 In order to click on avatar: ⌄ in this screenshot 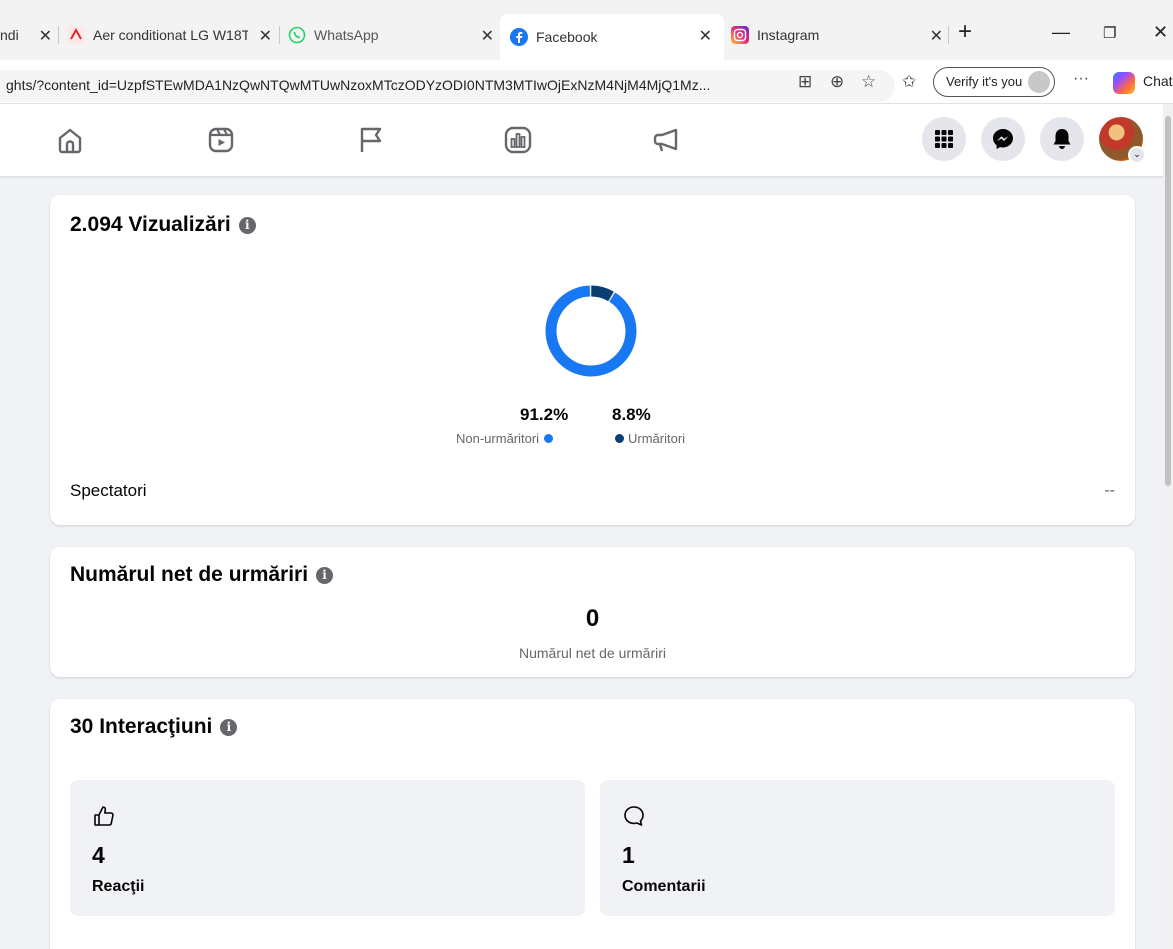, I will do `click(1122, 140)`.